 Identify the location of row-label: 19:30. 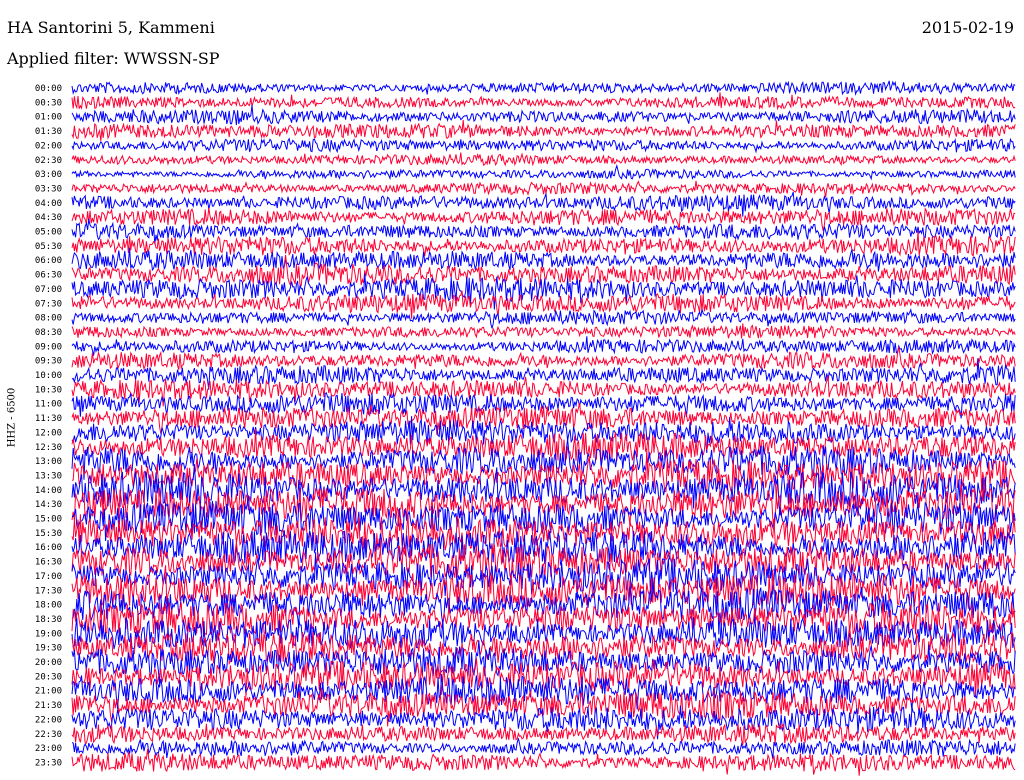
(48, 649).